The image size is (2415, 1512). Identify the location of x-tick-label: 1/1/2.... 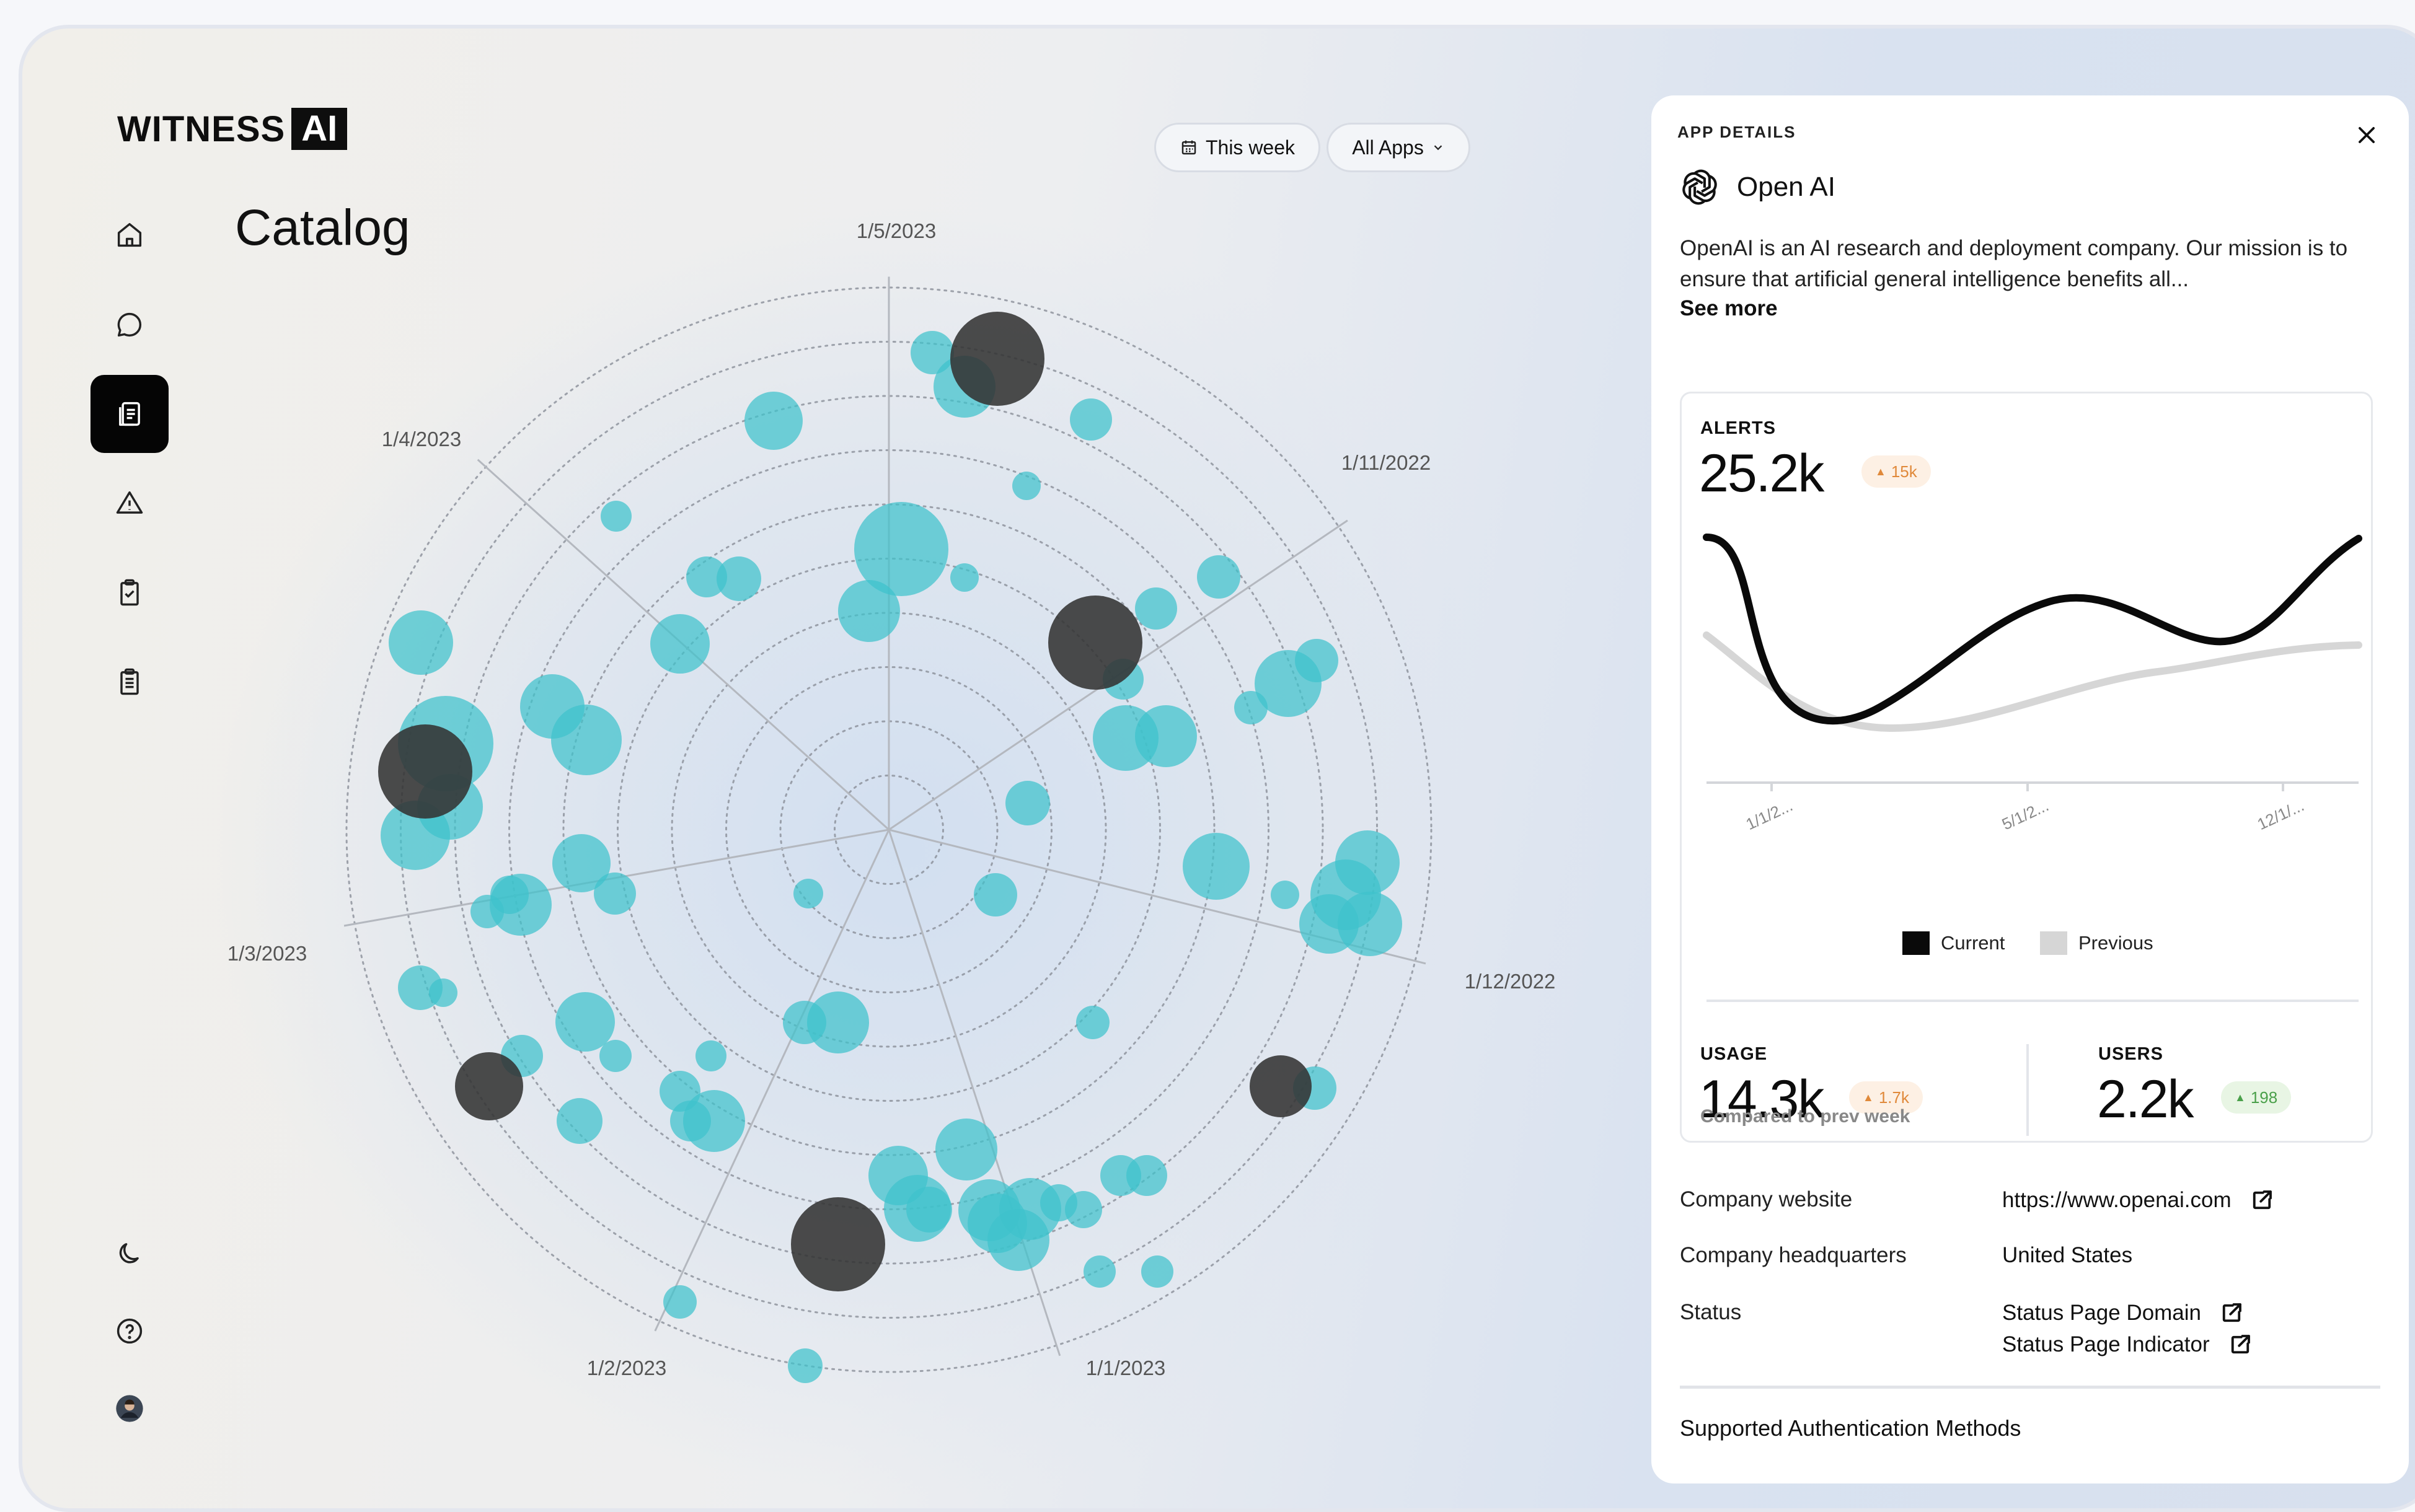
(1769, 814).